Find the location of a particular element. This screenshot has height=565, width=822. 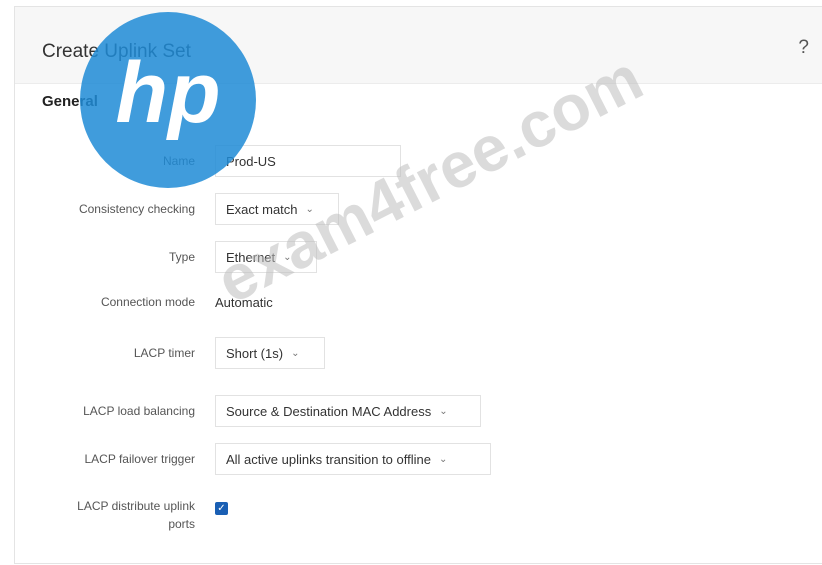

type-value: Ethernet is located at coordinates (251, 257).